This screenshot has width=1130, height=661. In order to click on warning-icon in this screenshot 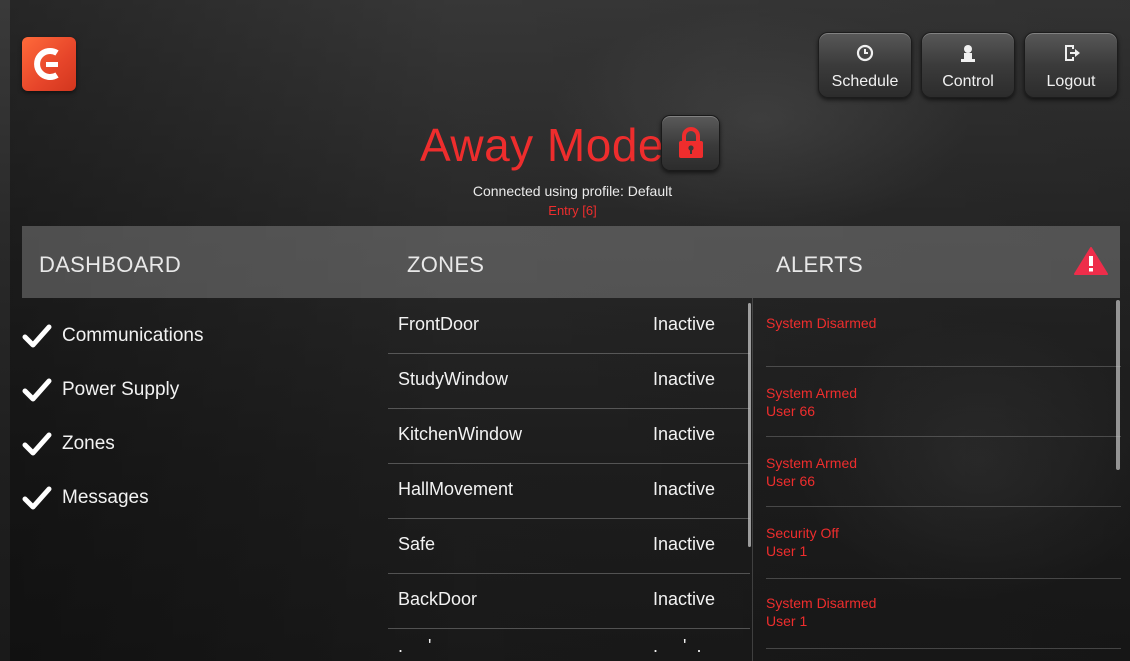, I will do `click(1091, 261)`.